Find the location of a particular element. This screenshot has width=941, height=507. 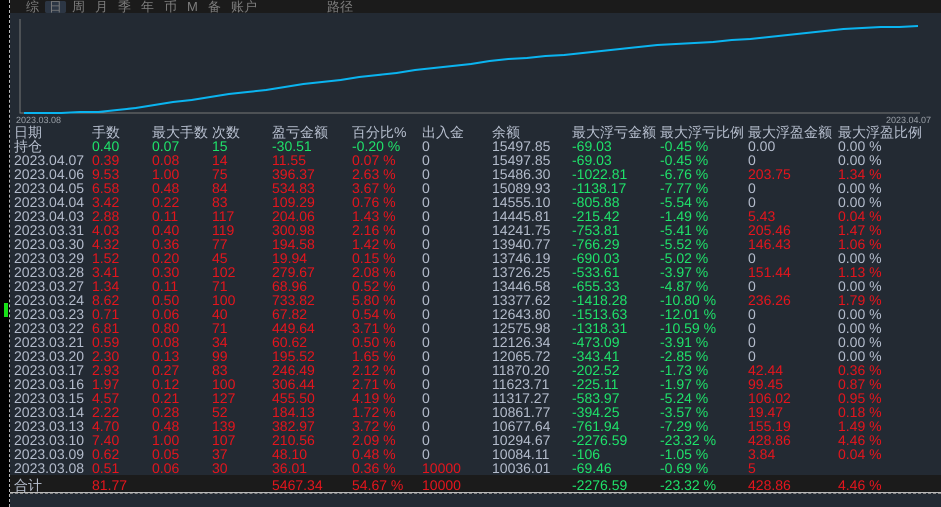

table-cell: 10084.11 is located at coordinates (521, 454).